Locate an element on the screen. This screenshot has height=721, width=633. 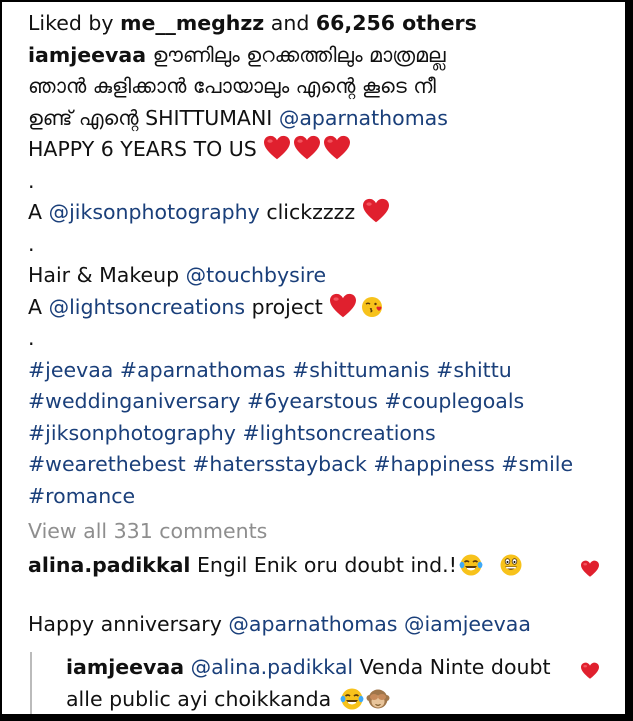
mention-iamjeevaa: @iamjeevaa is located at coordinates (467, 624).